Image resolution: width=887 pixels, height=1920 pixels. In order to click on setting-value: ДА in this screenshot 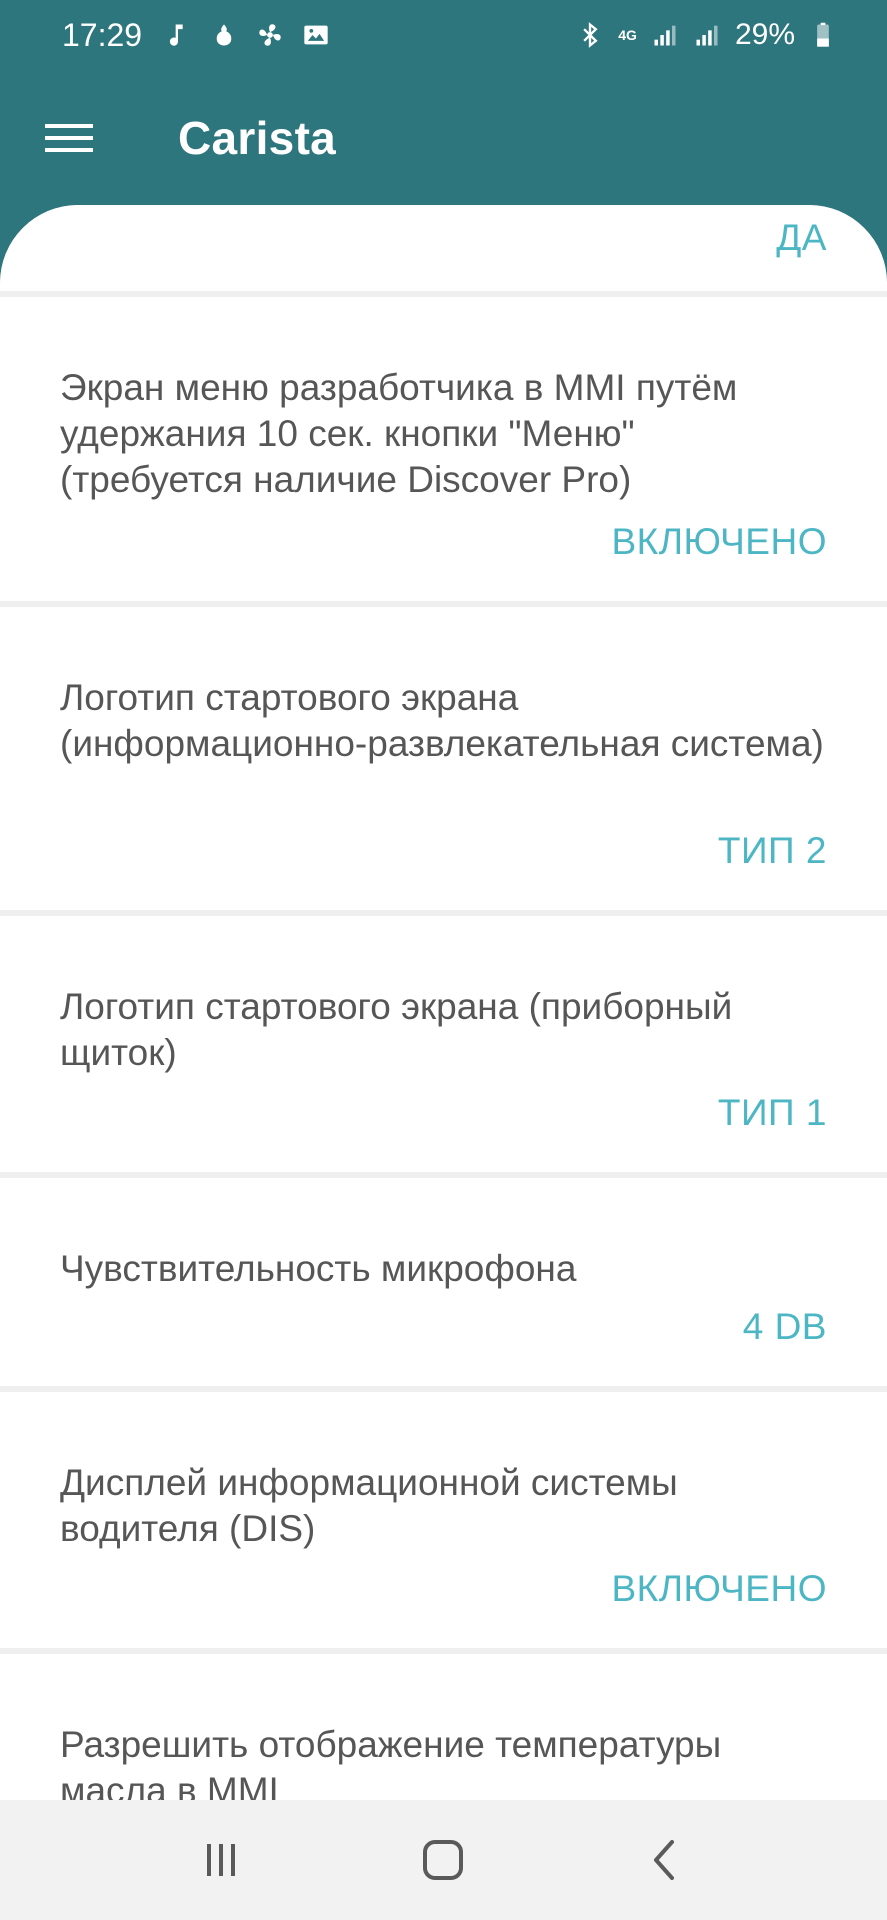, I will do `click(801, 237)`.